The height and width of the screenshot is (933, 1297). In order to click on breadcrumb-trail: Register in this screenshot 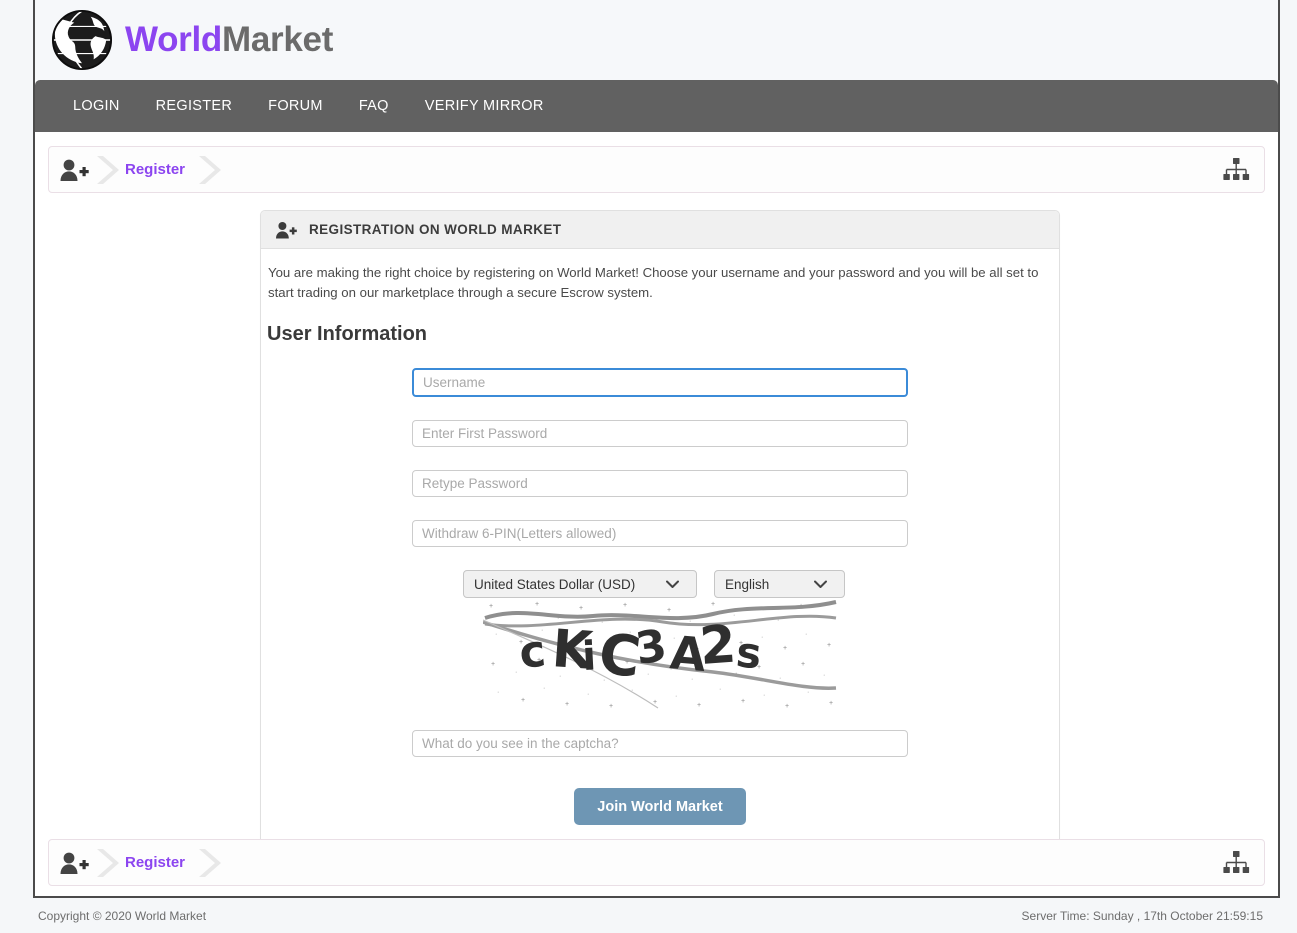, I will do `click(140, 170)`.